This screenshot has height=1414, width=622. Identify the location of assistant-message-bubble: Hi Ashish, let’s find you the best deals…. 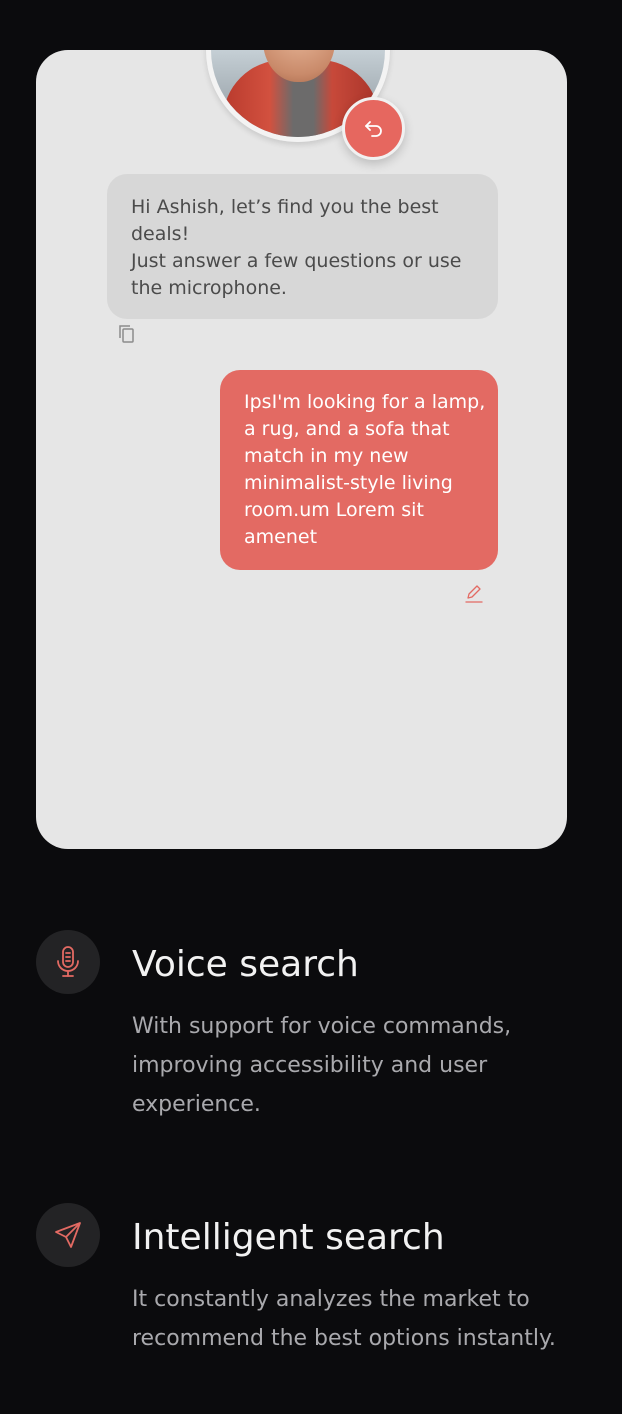
(302, 246).